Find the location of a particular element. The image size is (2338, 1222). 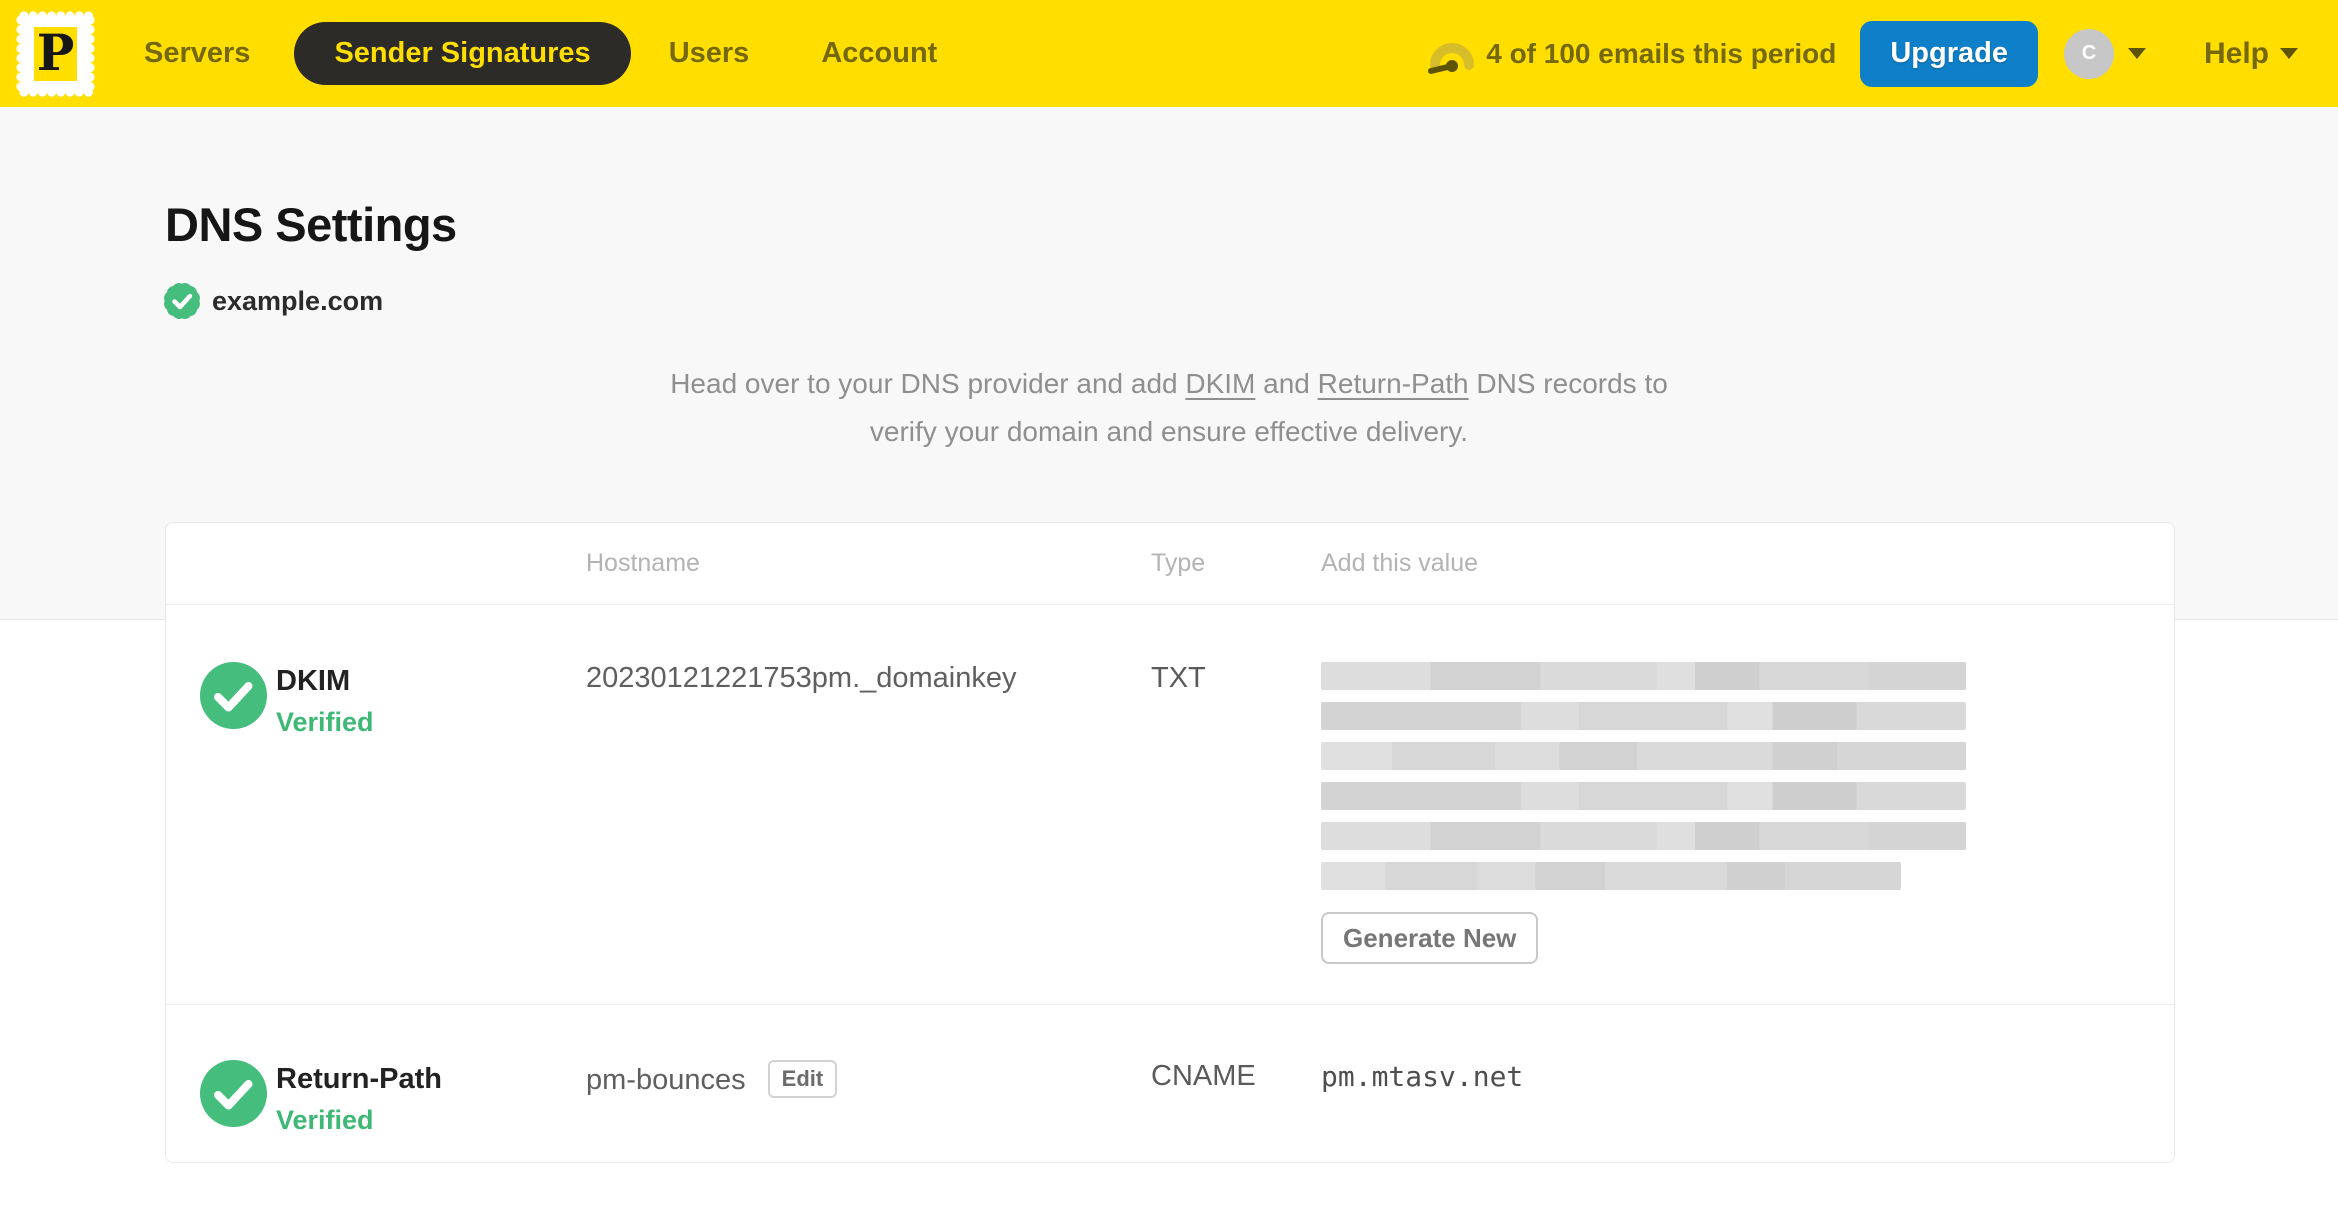

nav-item-sender-signatures: Sender Signatures is located at coordinates (462, 53).